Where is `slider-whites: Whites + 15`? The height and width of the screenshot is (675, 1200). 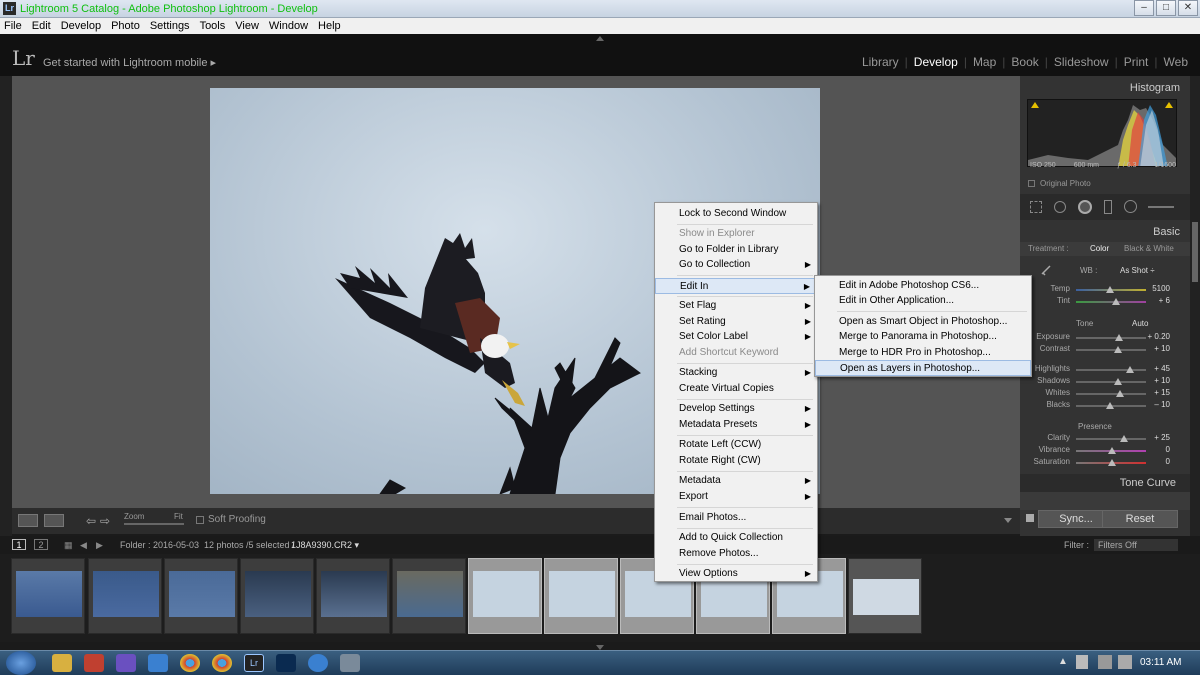
slider-whites: Whites + 15 is located at coordinates (1100, 394).